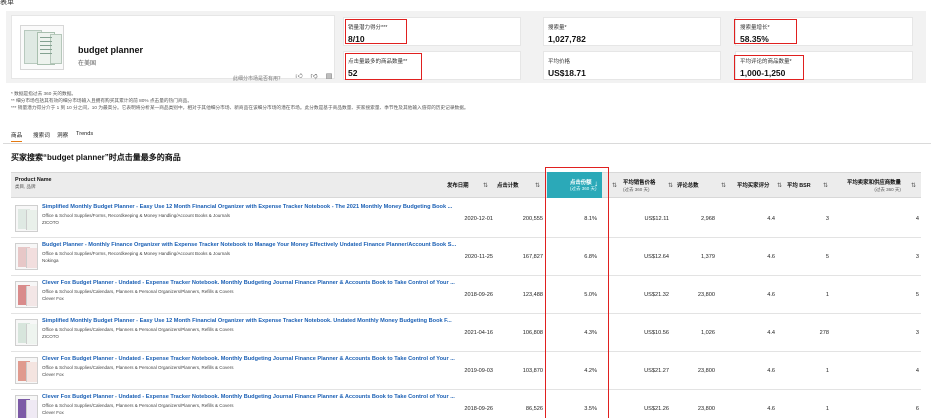 The image size is (931, 418). I want to click on feedback-prompt: 此细分市场是否有用？, so click(258, 79).